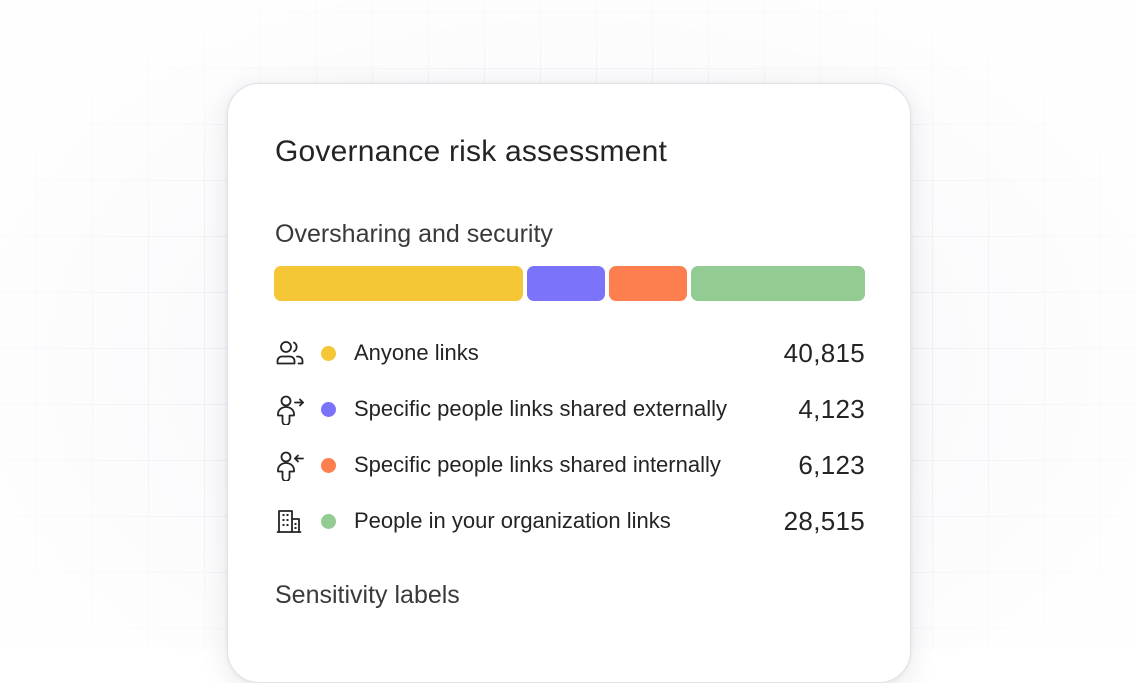 The height and width of the screenshot is (683, 1136). I want to click on bar-segment-shared-externally, so click(566, 283).